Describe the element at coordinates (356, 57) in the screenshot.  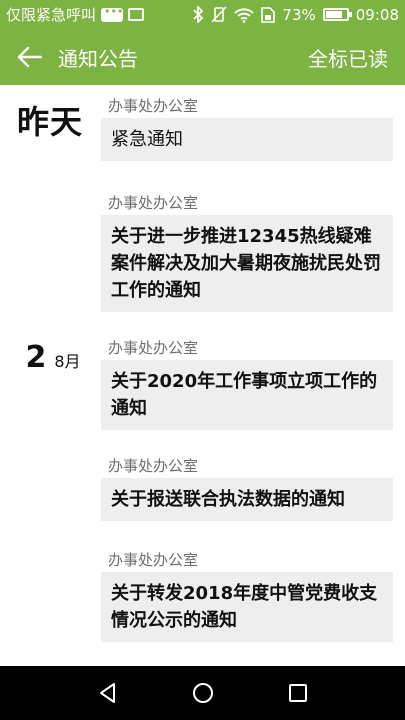
I see `mark-all-read-button: 全标已读` at that location.